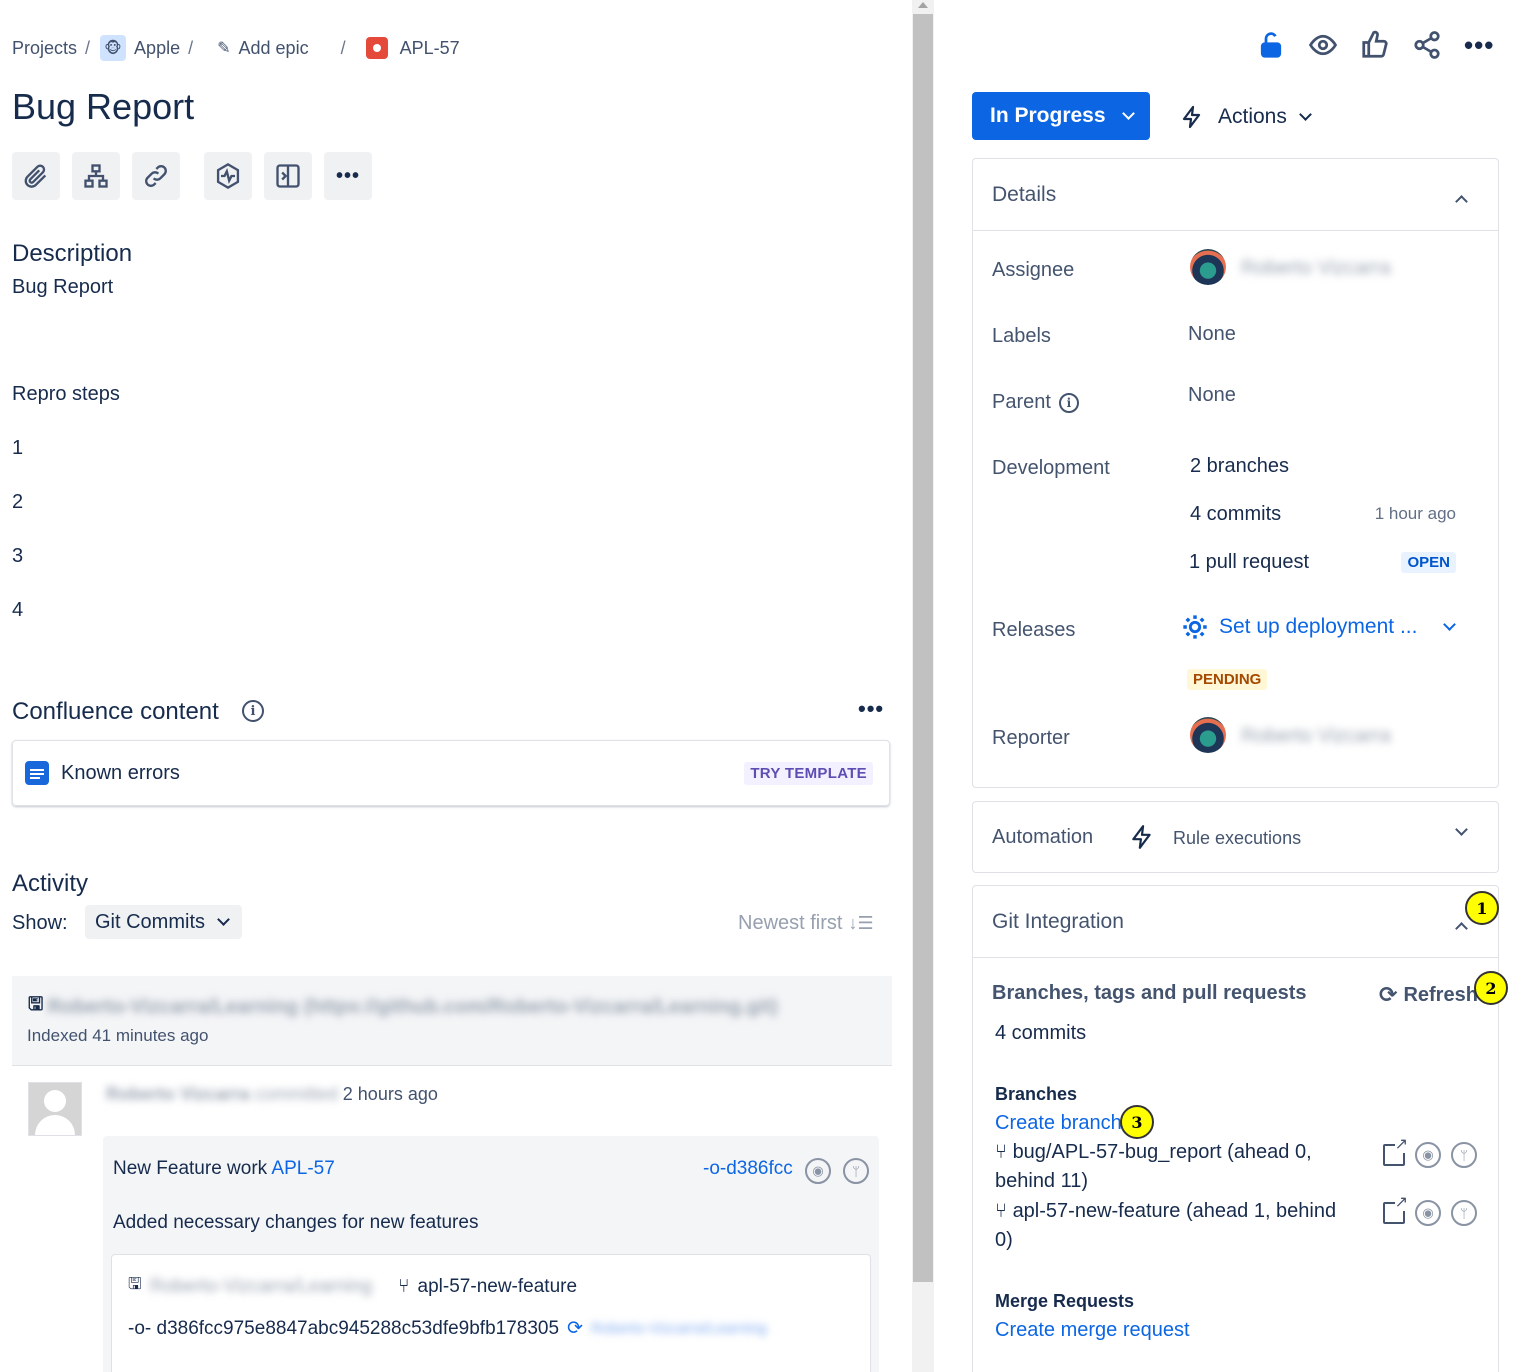  What do you see at coordinates (575, 1328) in the screenshot?
I see `sync-icon: ⟳` at bounding box center [575, 1328].